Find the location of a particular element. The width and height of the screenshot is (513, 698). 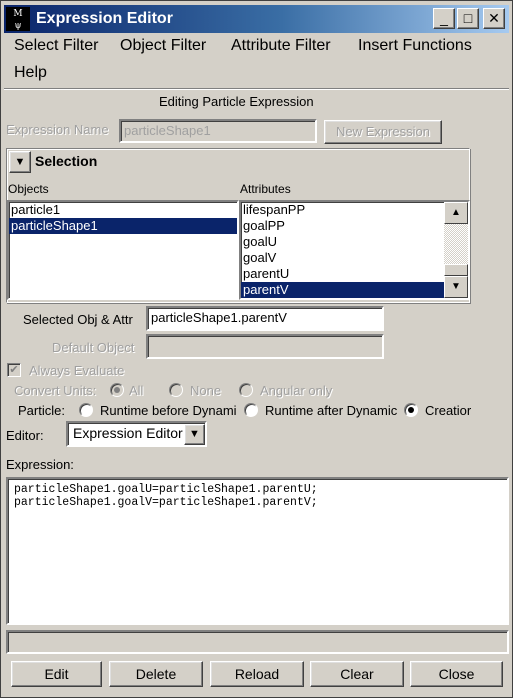

clear-button: Clear is located at coordinates (357, 674).